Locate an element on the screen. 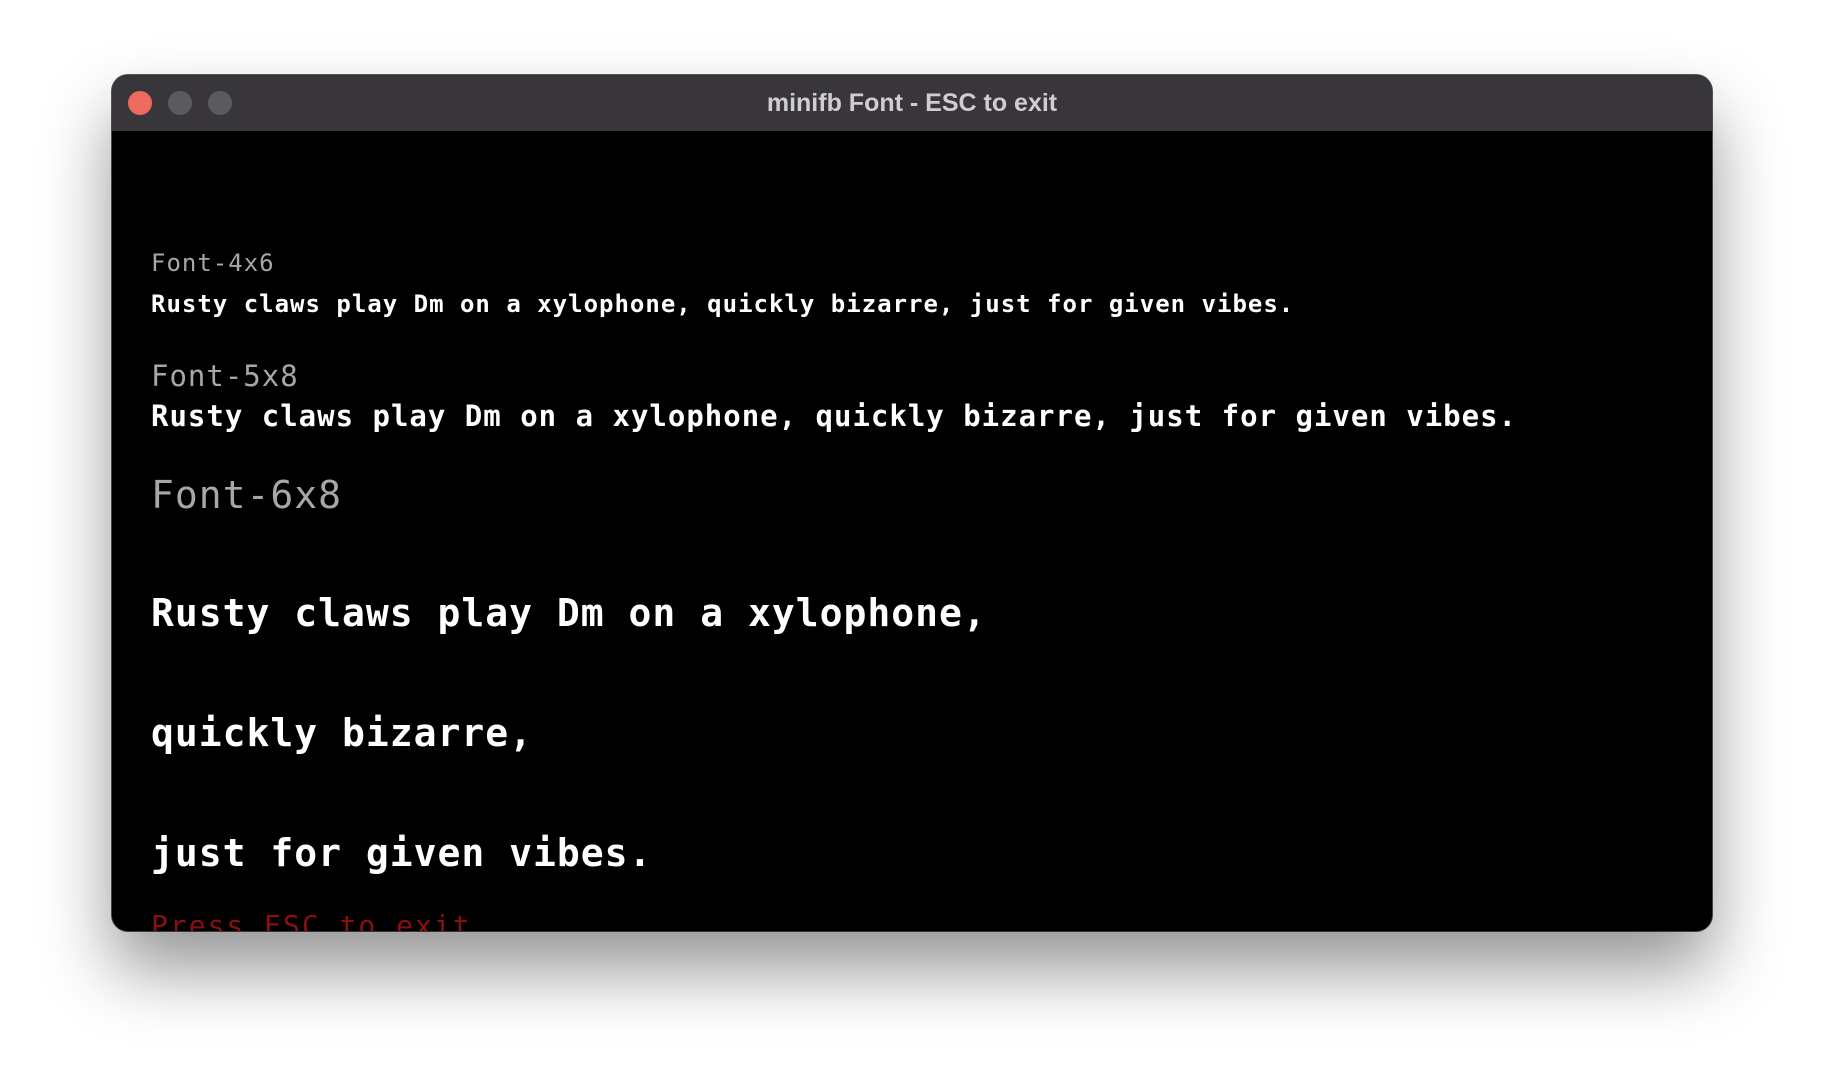 The image size is (1824, 1080). font-5x8-label: Font-5x8 is located at coordinates (225, 376).